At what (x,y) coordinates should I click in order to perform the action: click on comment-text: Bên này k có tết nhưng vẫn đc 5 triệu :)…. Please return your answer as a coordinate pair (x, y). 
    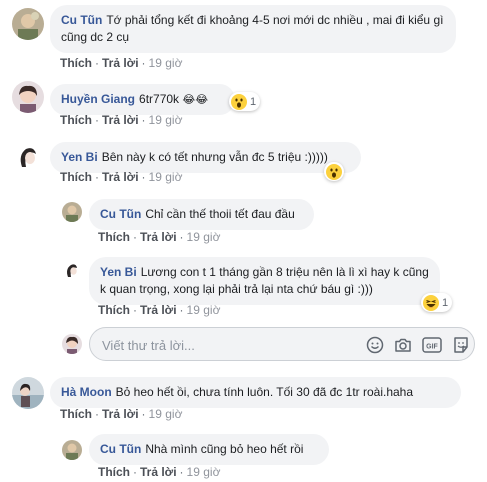
    Looking at the image, I should click on (214, 157).